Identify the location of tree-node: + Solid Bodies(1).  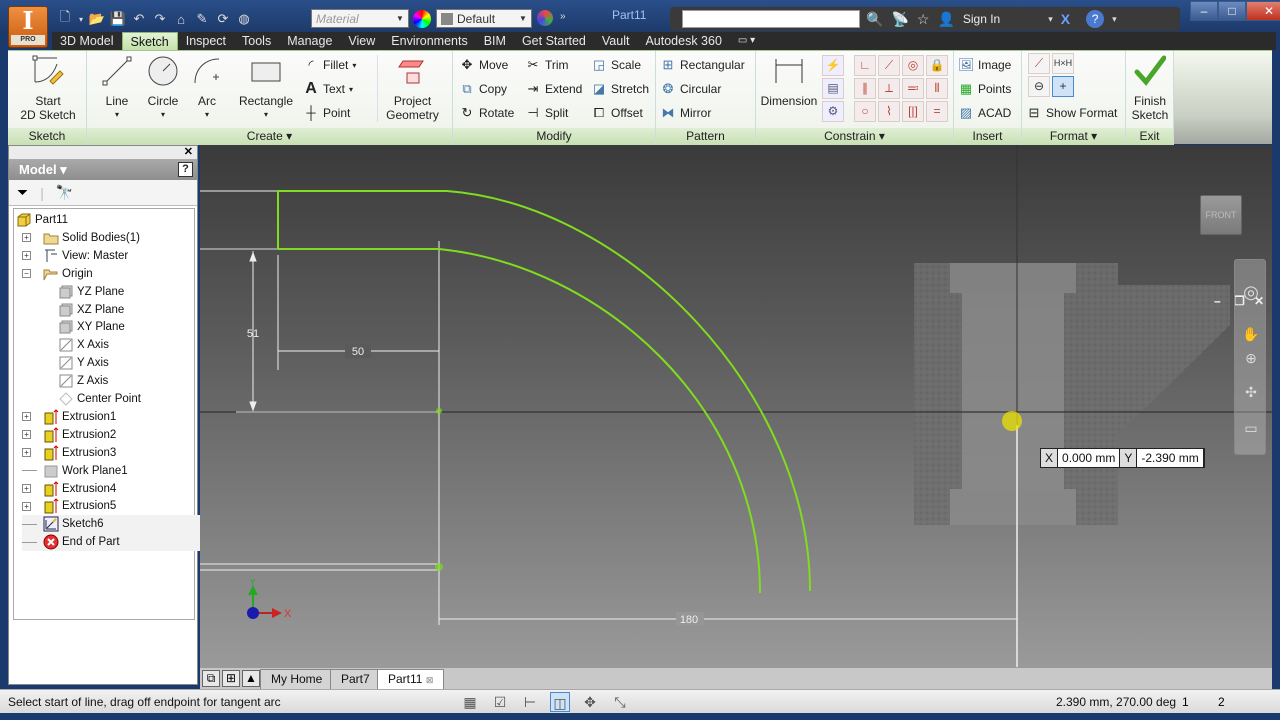
(81, 238).